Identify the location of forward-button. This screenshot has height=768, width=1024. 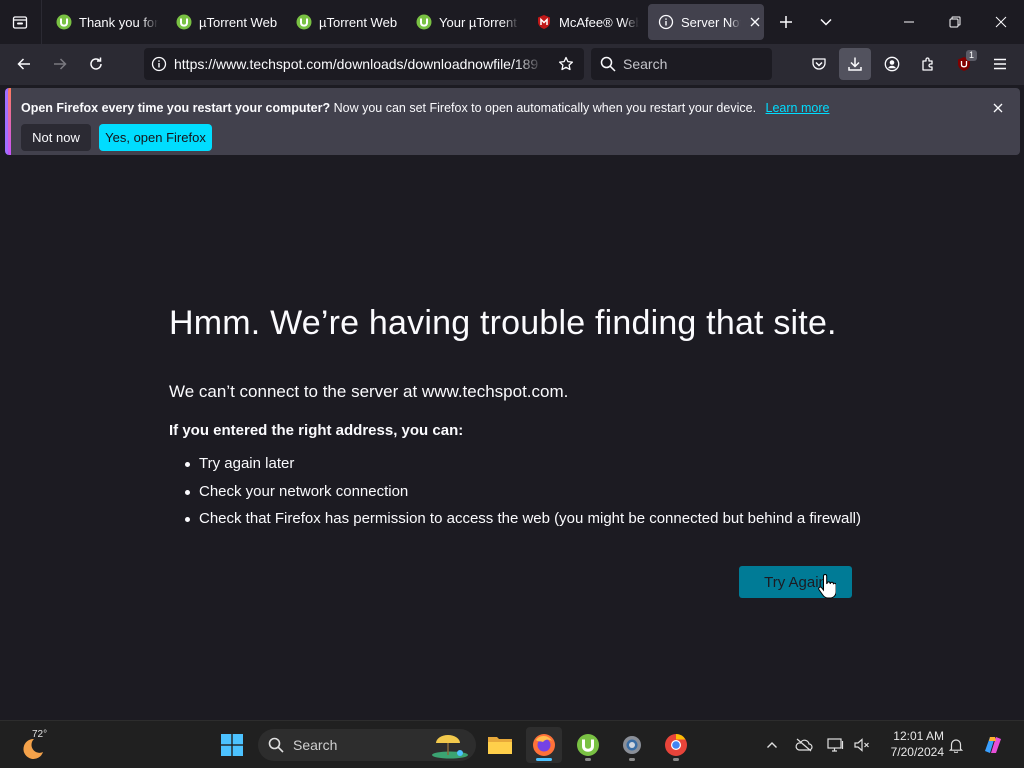
(60, 64).